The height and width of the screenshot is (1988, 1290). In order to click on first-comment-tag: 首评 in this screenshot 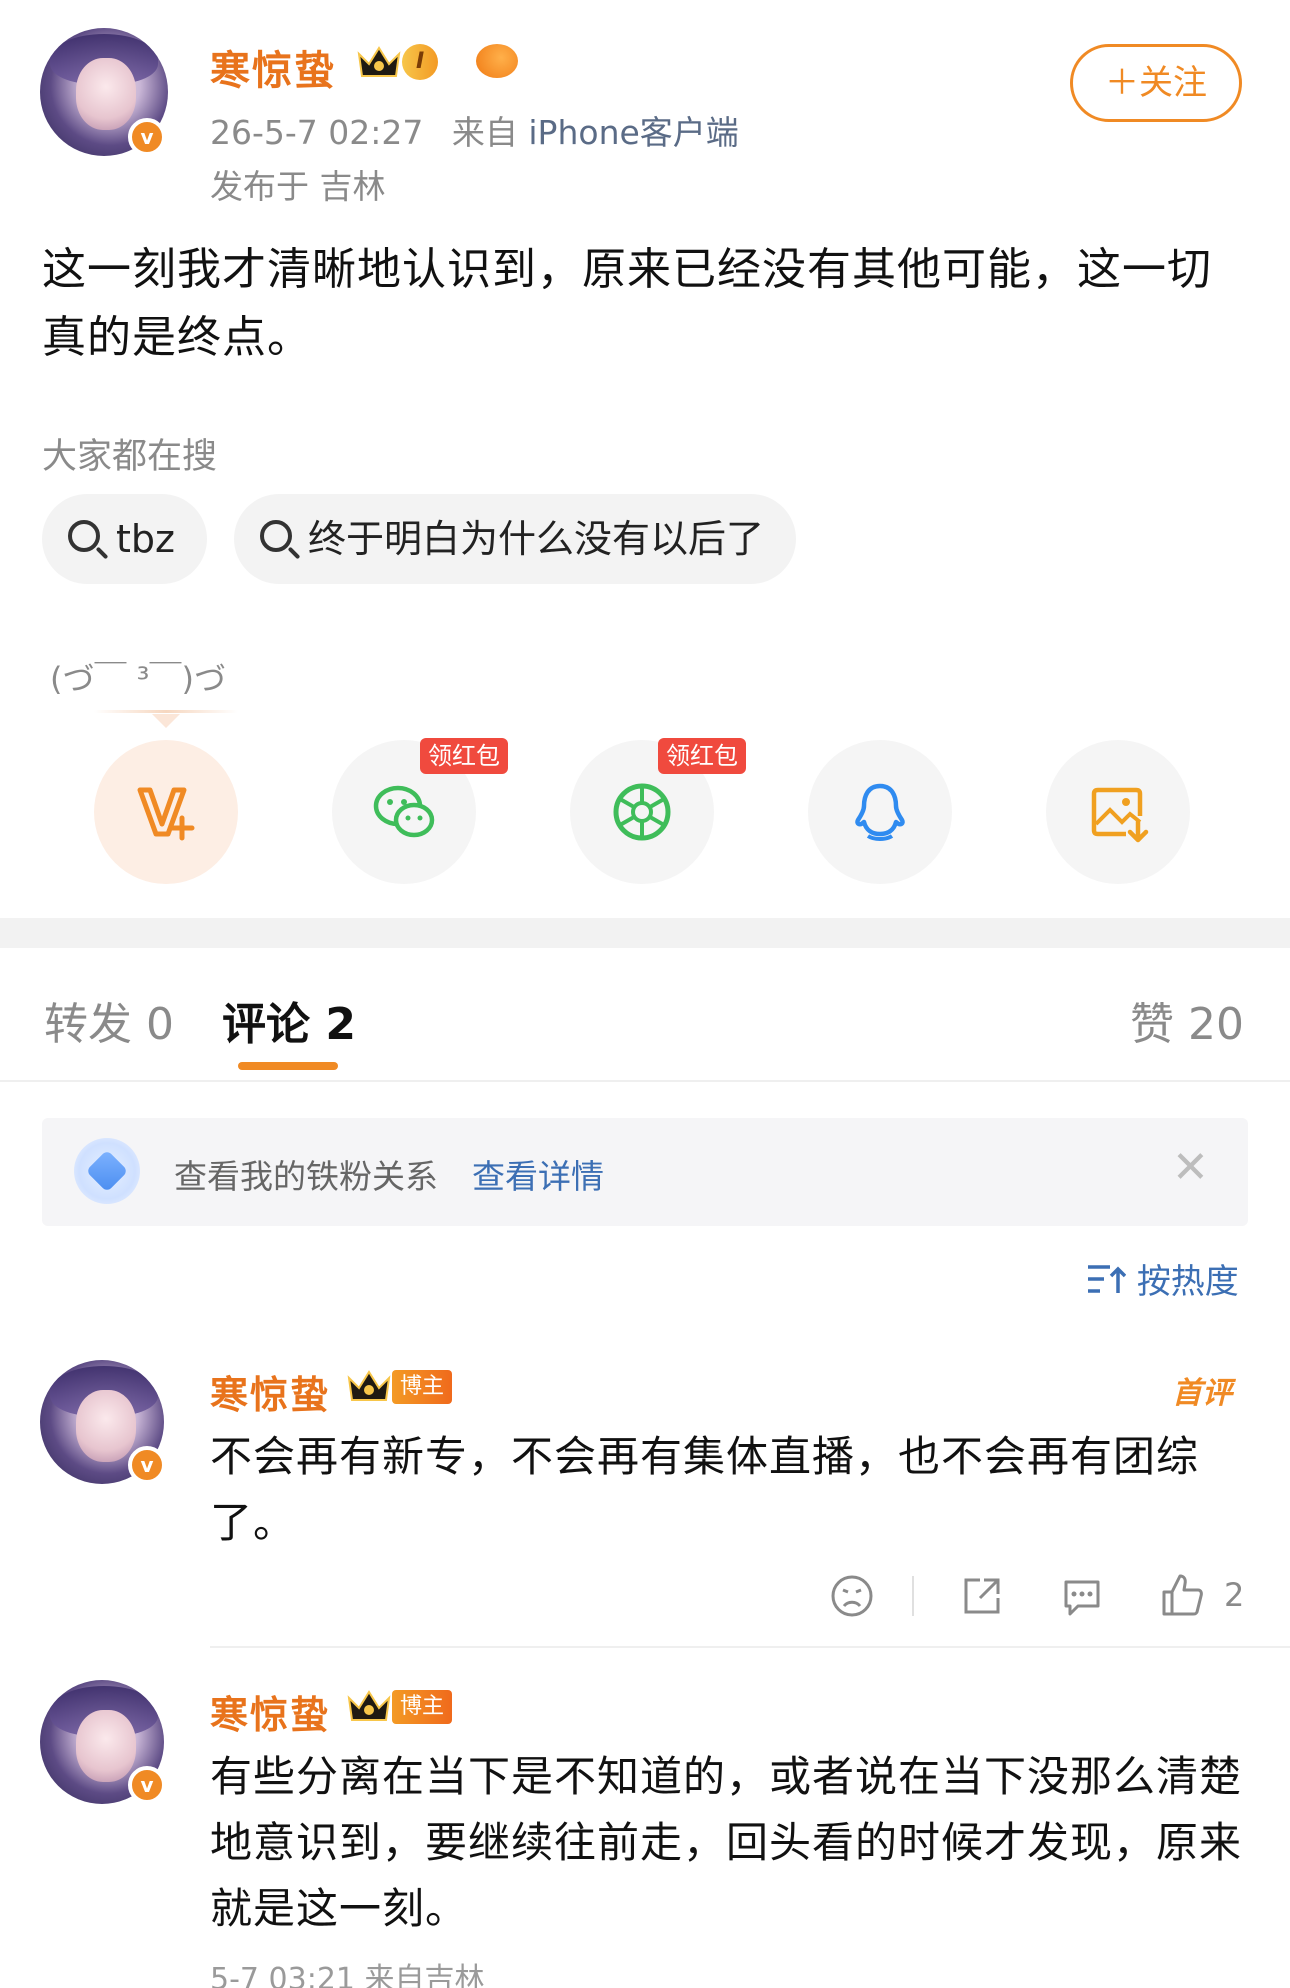, I will do `click(1202, 1393)`.